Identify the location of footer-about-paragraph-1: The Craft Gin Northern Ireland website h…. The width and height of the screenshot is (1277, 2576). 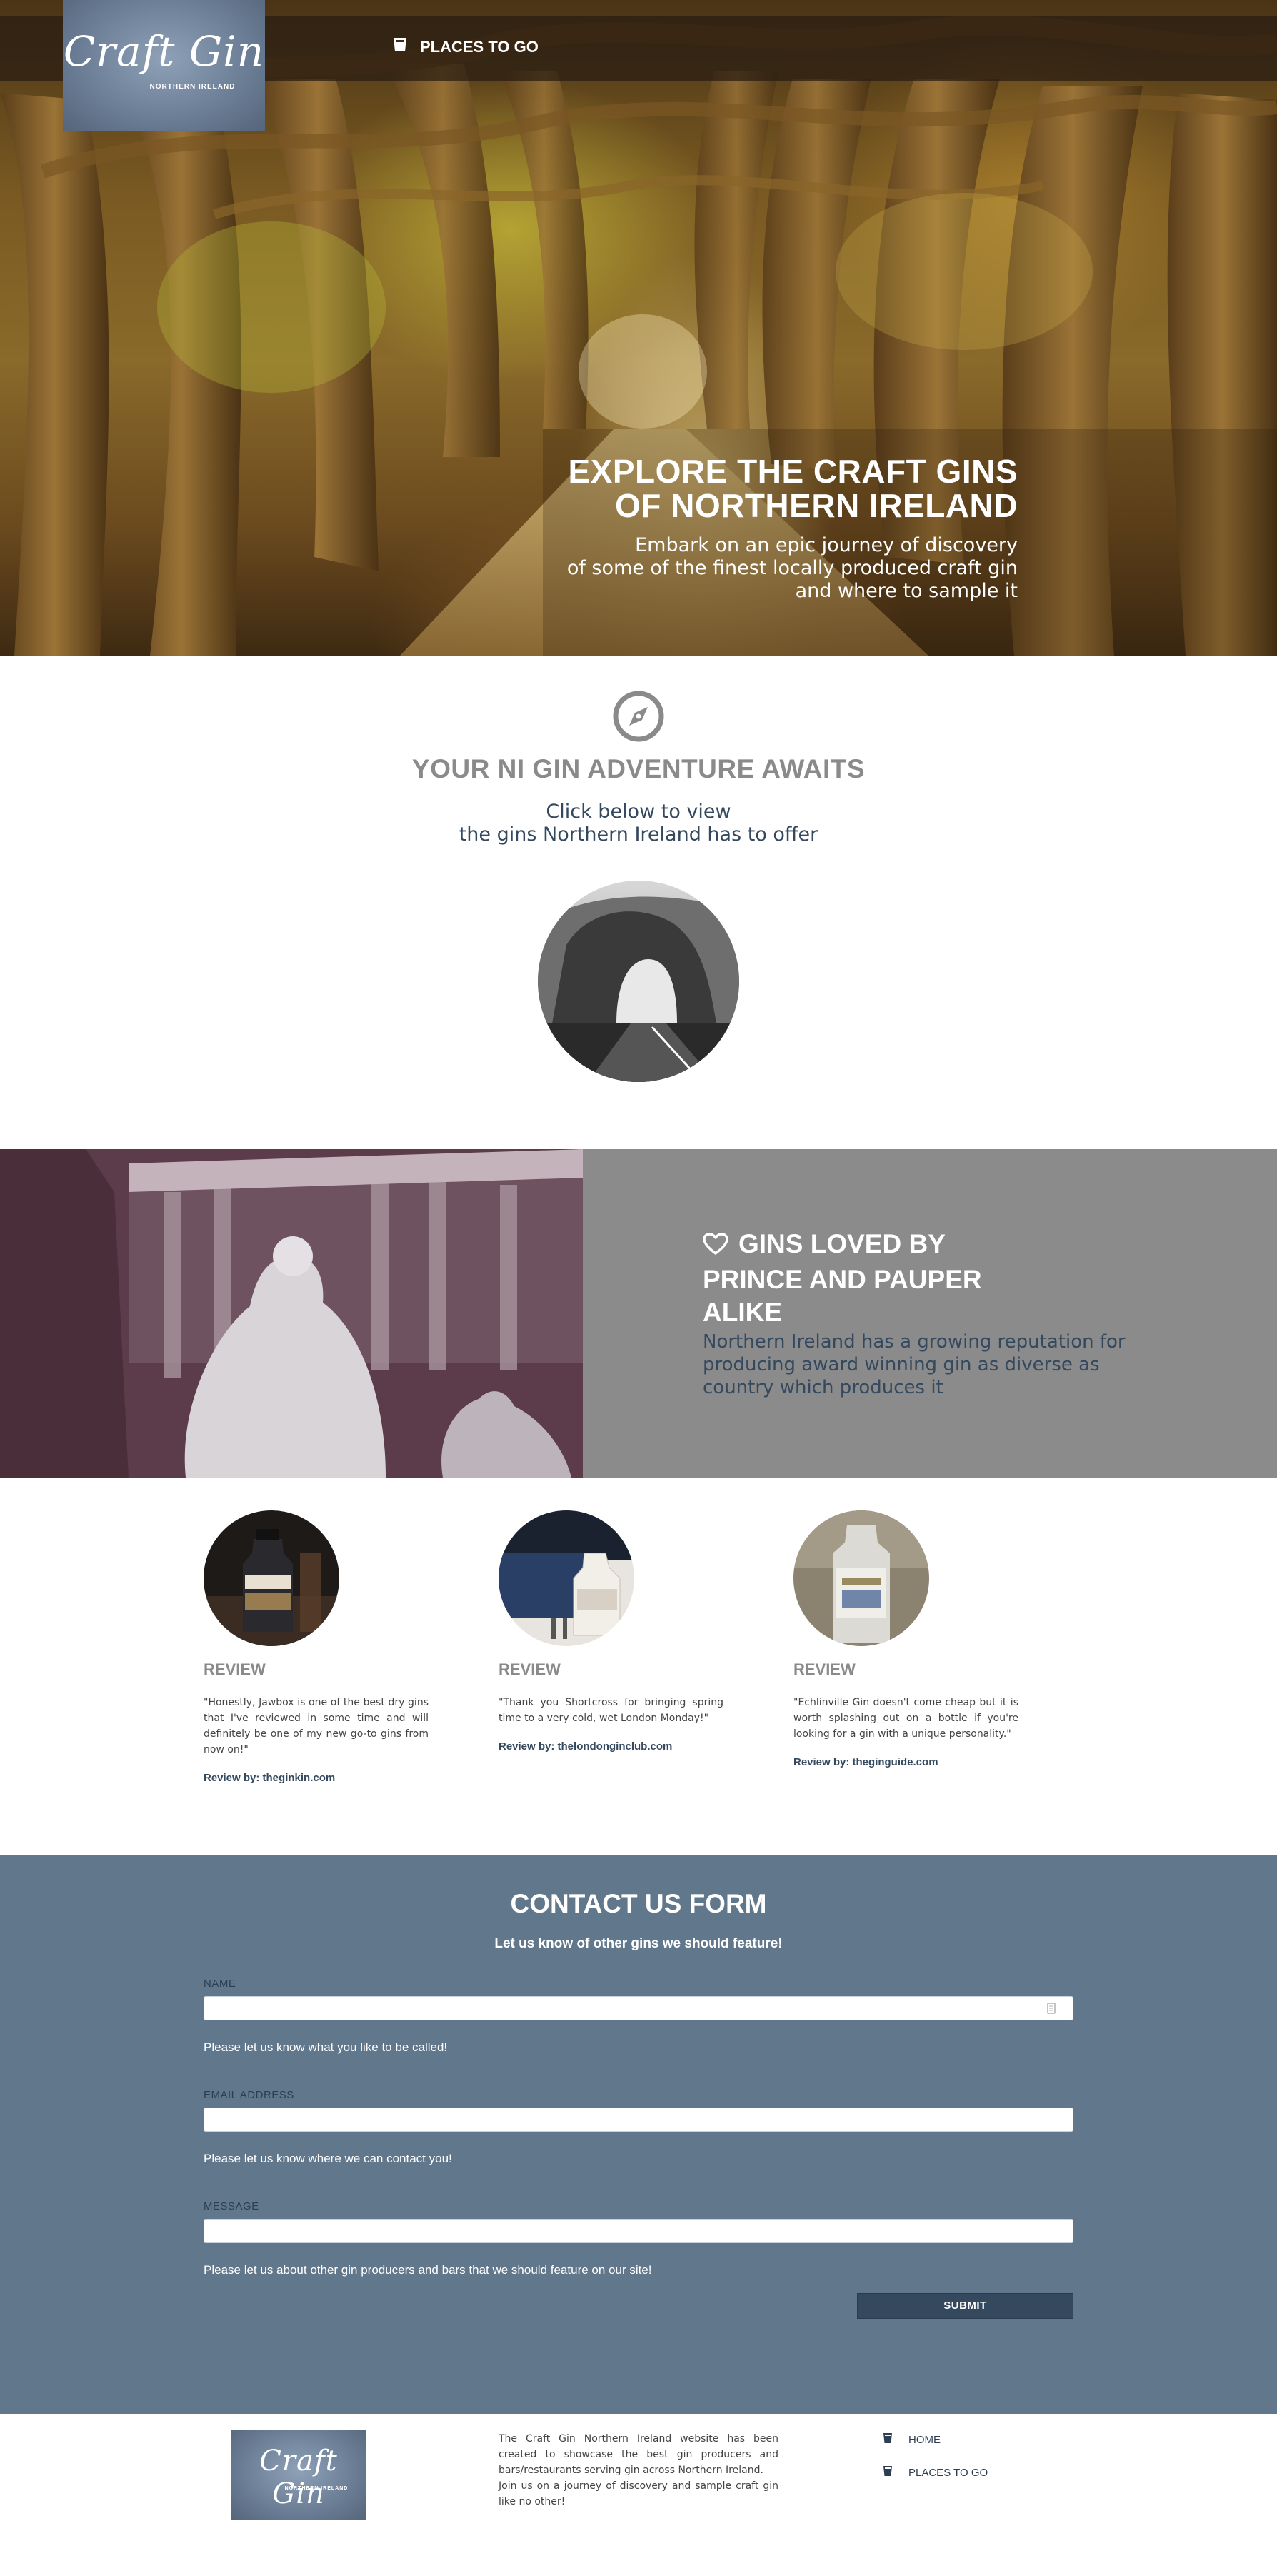
(638, 2454).